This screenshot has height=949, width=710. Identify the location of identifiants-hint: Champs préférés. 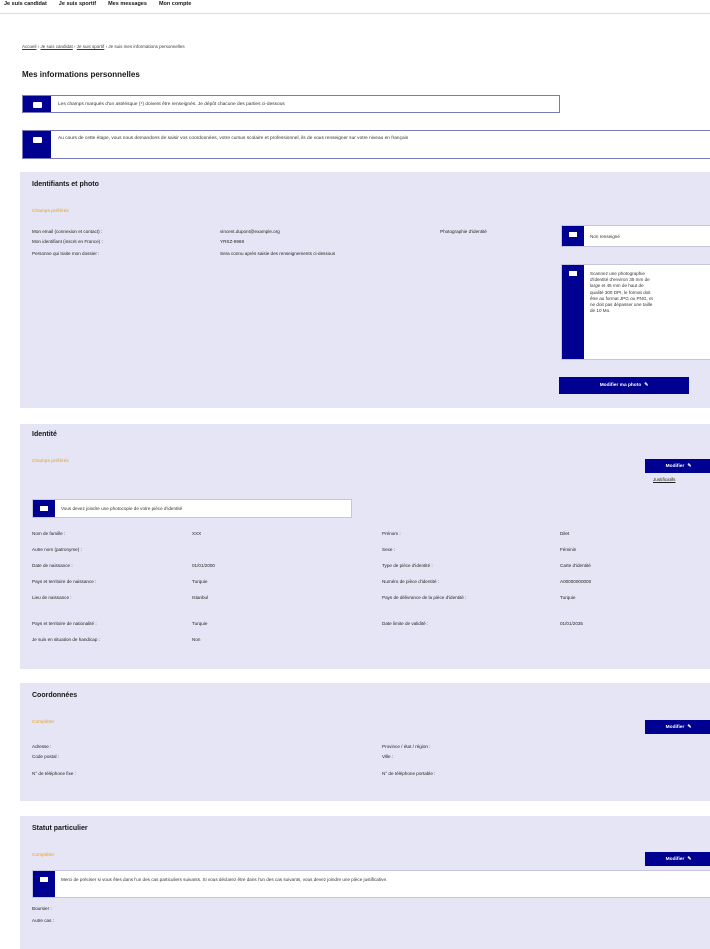
(50, 211).